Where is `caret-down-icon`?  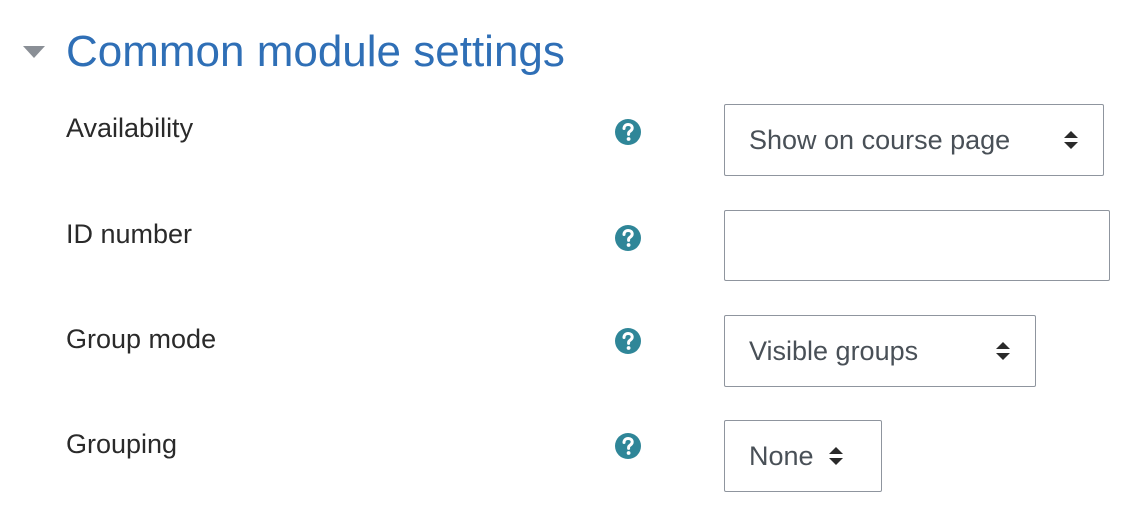 caret-down-icon is located at coordinates (34, 52).